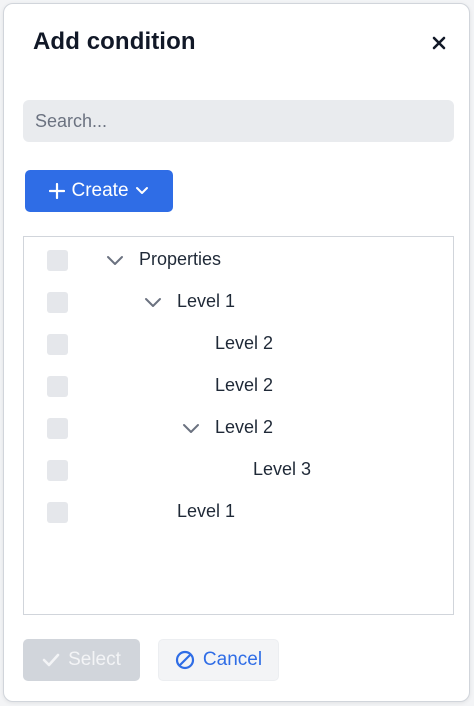 This screenshot has height=706, width=474. I want to click on cancel-icon, so click(185, 660).